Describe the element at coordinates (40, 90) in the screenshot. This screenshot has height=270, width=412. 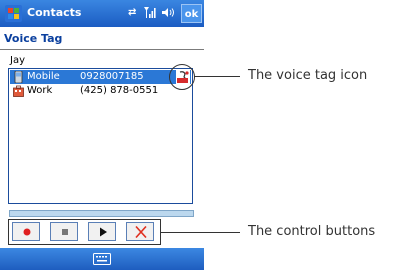
I see `phone-type-label: Work` at that location.